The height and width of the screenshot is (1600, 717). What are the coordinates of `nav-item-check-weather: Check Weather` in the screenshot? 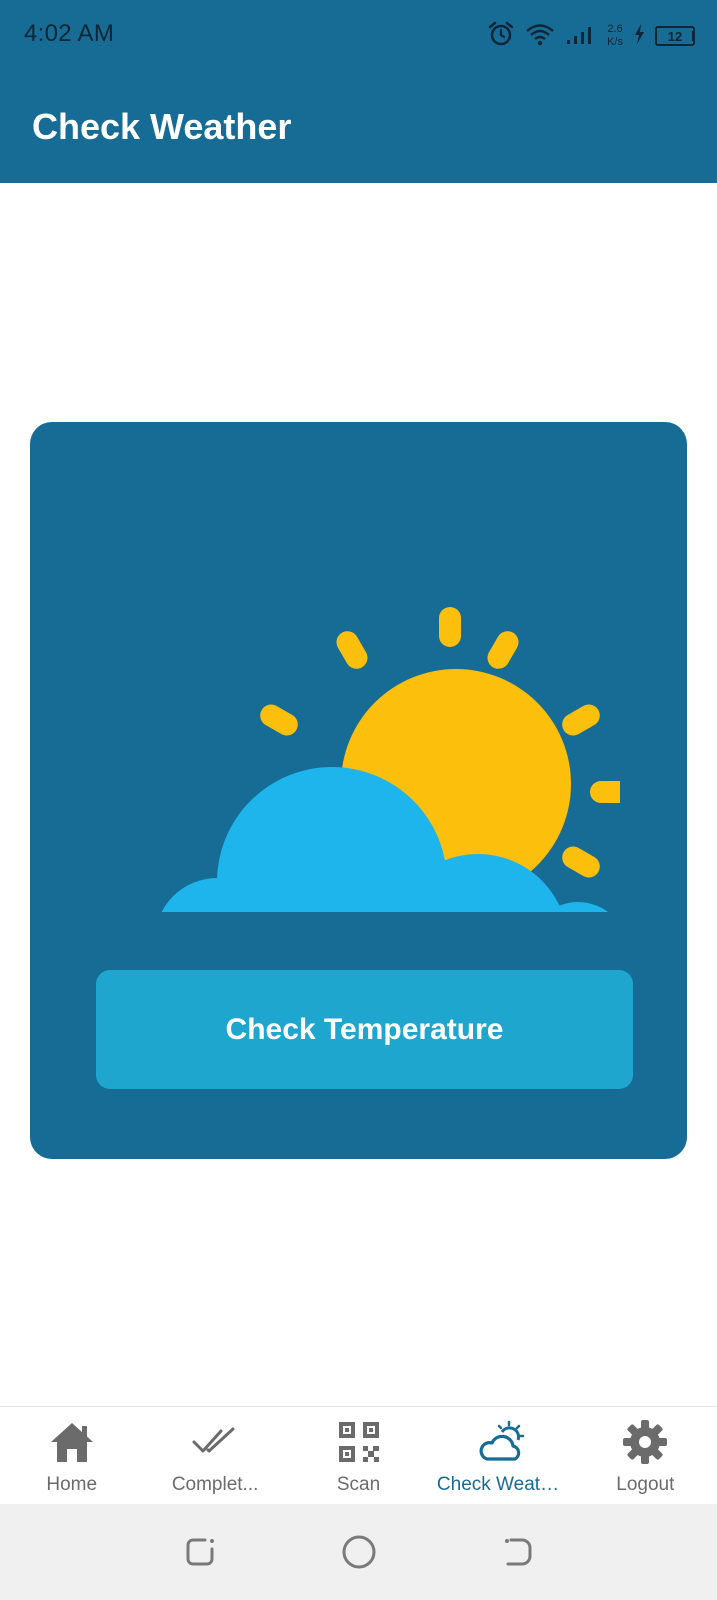 It's located at (501, 1455).